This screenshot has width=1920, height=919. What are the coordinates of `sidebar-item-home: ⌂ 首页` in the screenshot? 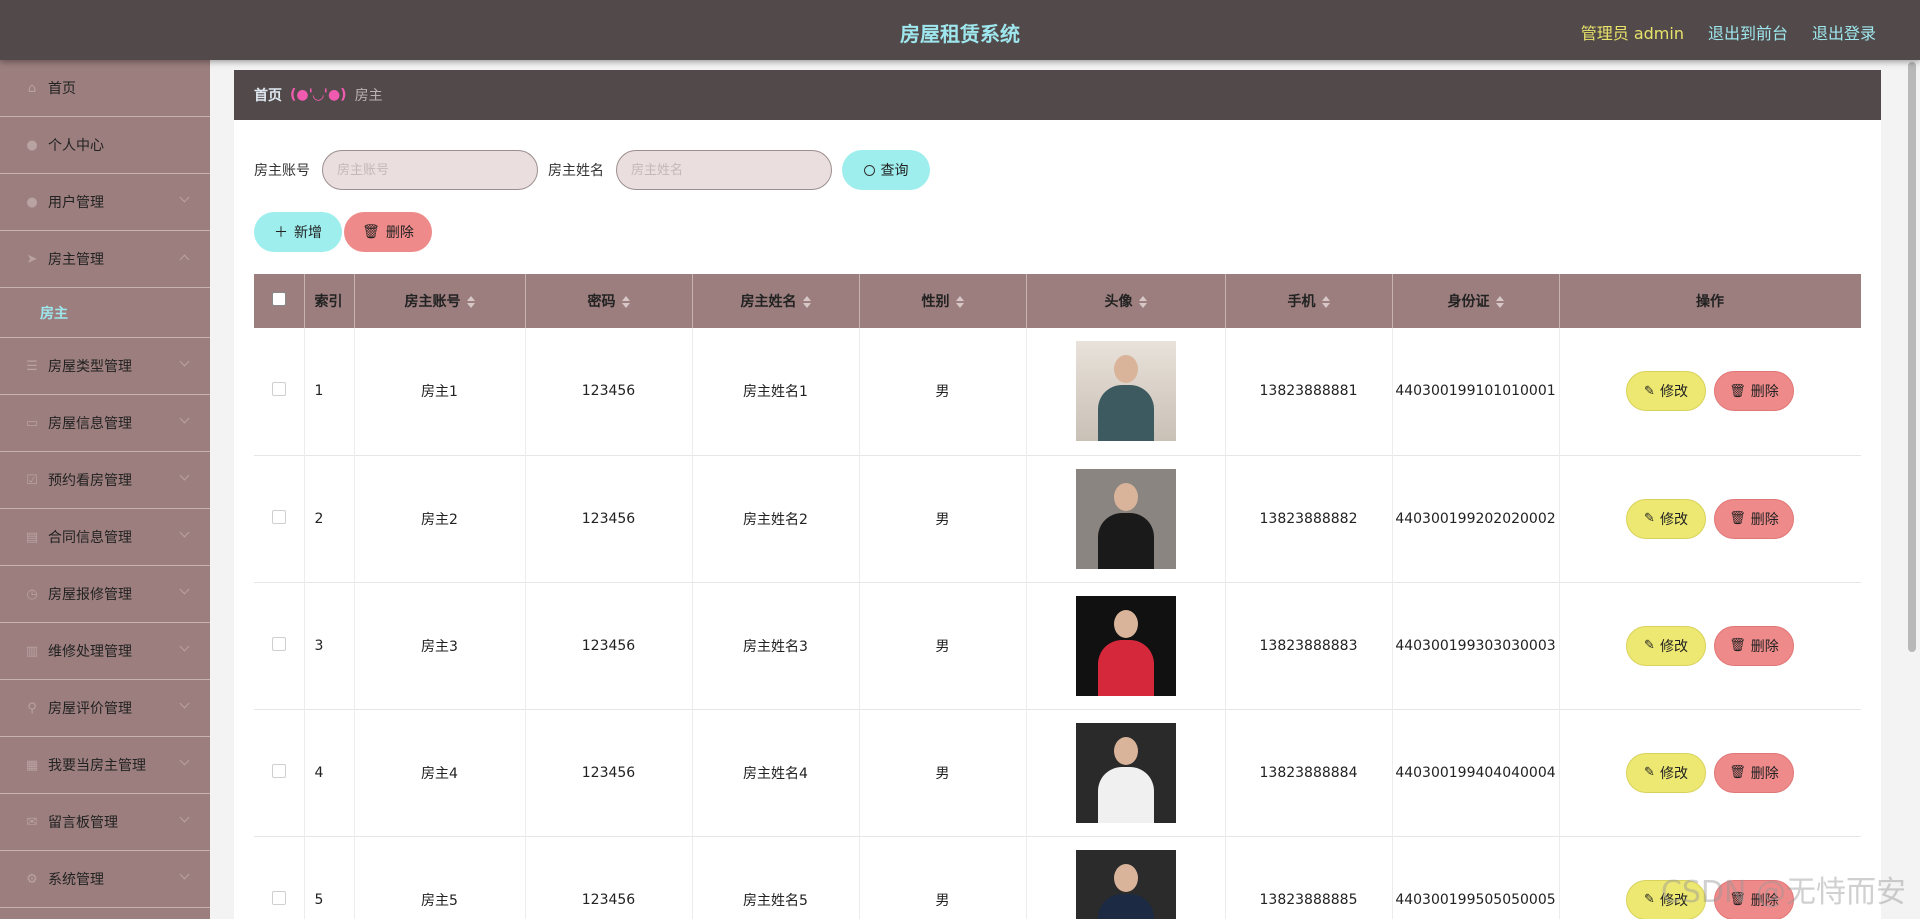 It's located at (105, 88).